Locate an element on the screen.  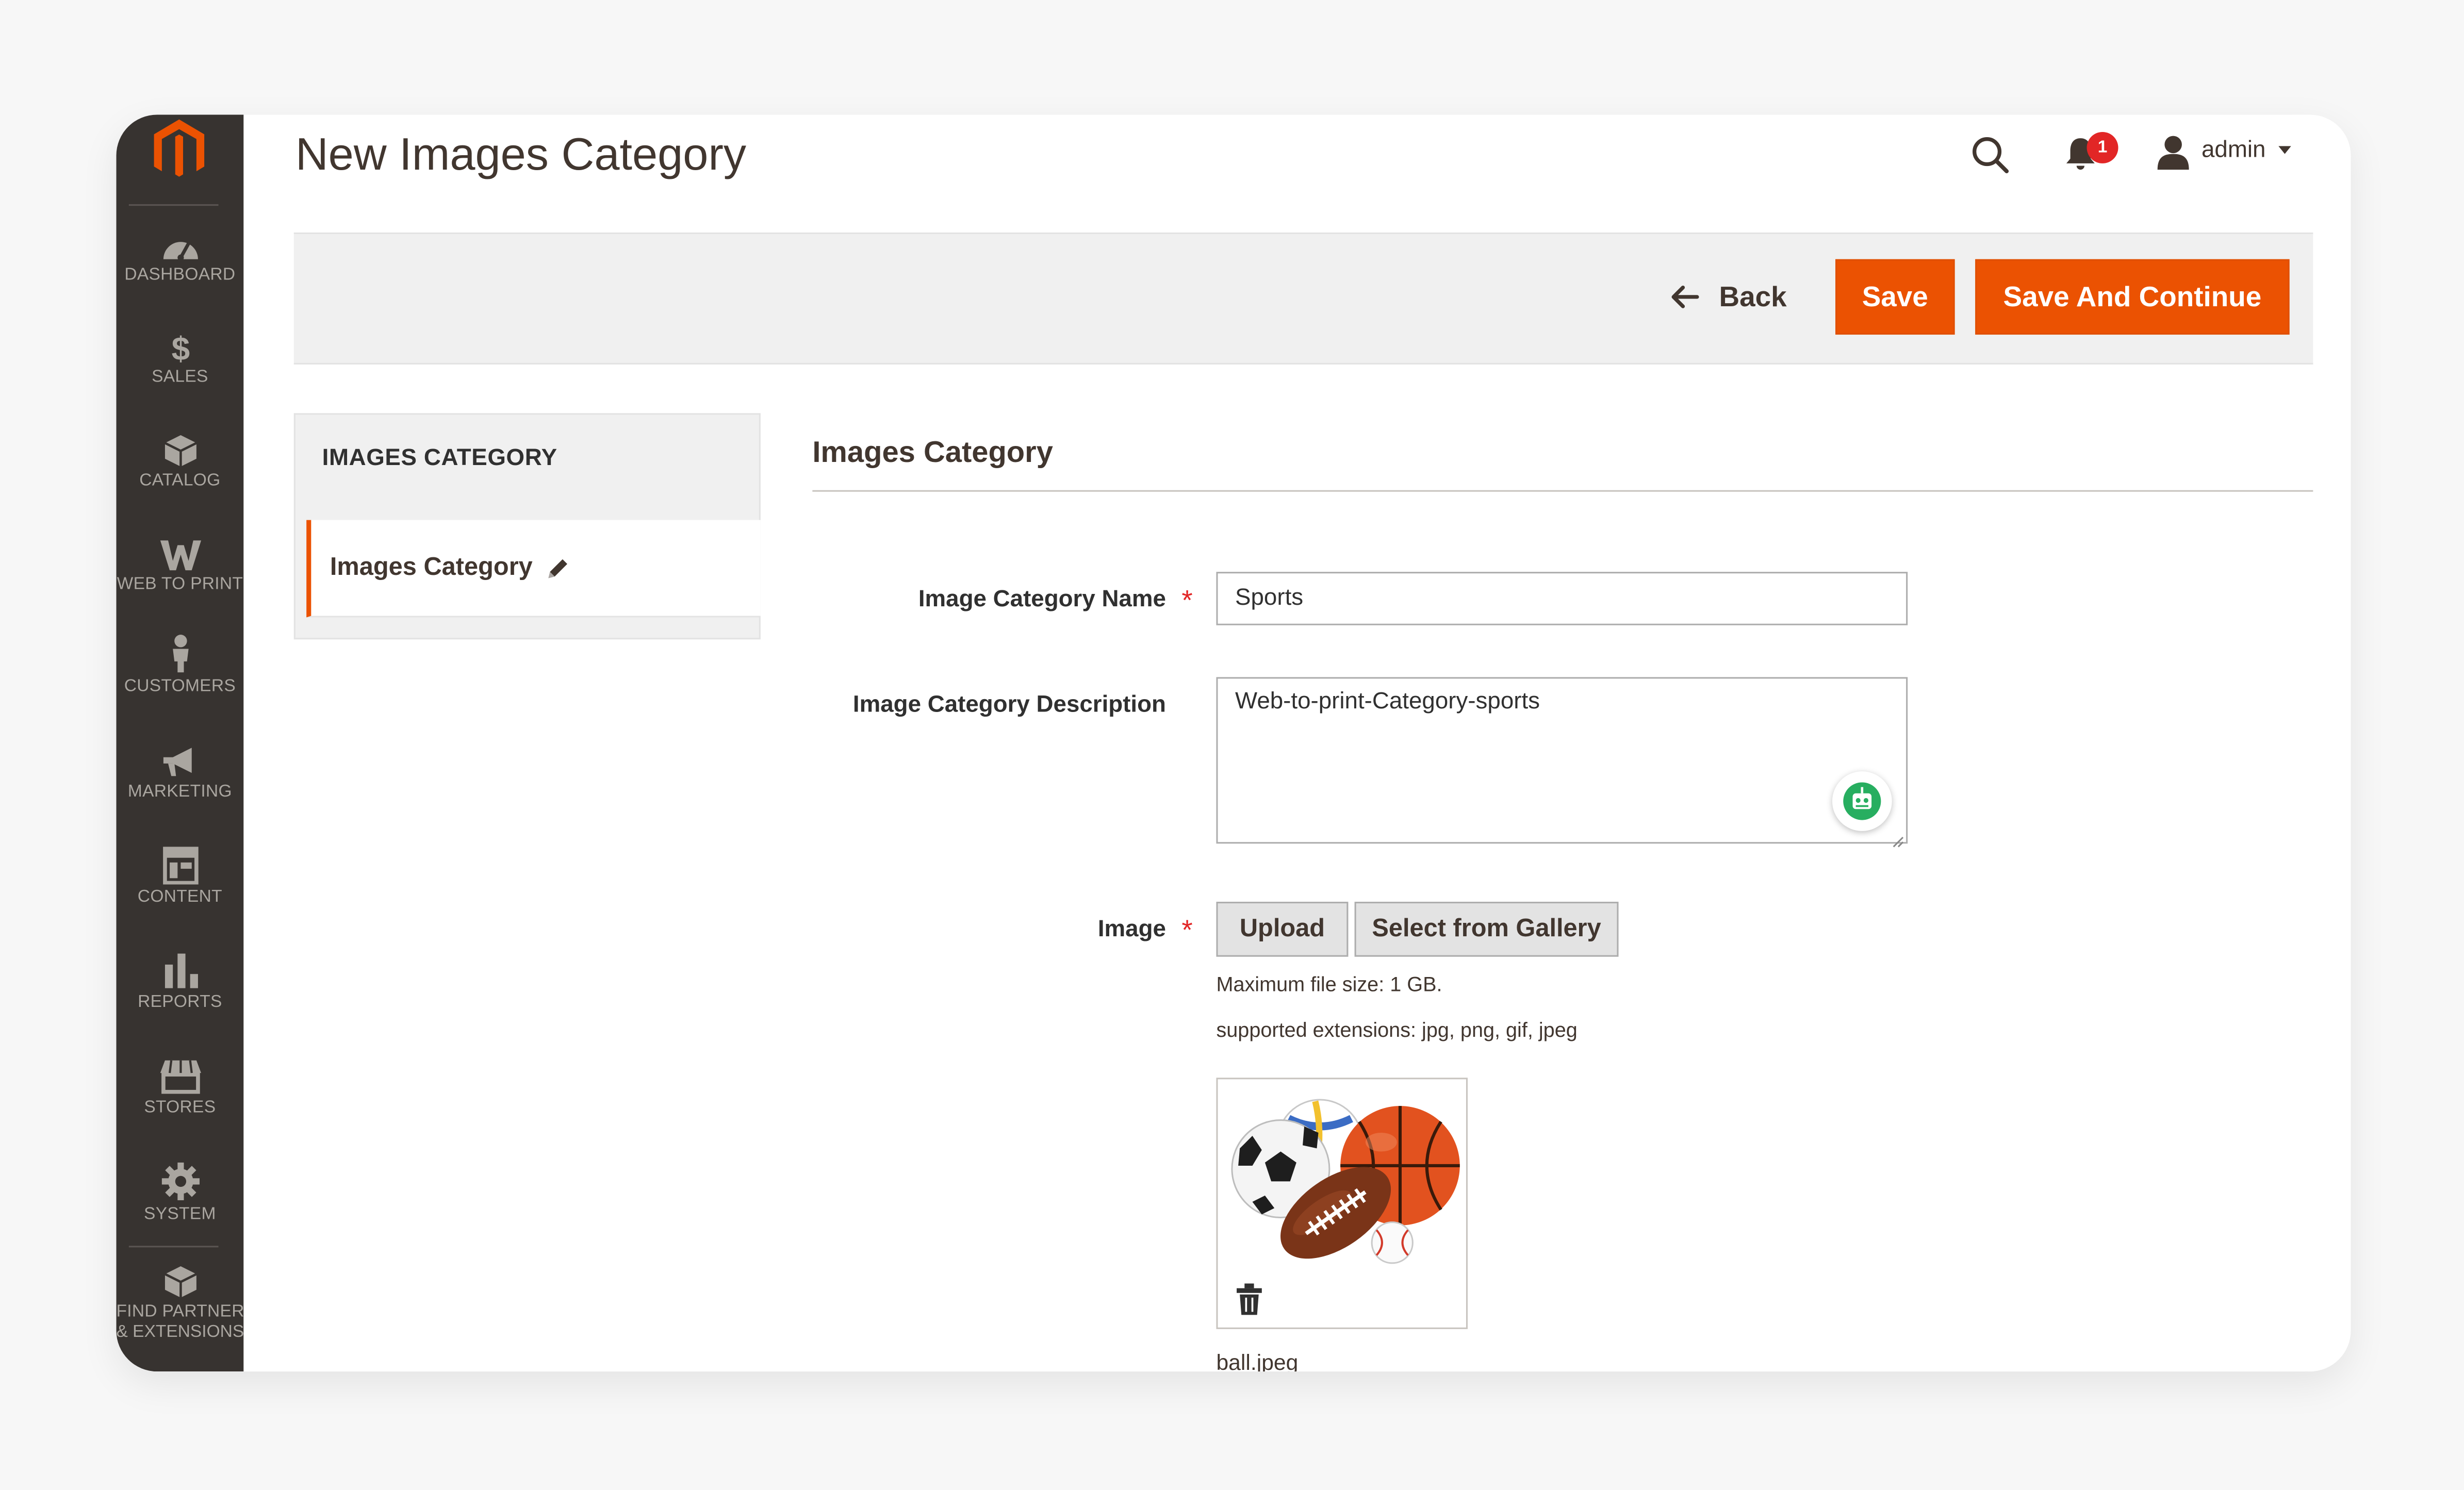
dollar-icon: $ is located at coordinates (180, 348).